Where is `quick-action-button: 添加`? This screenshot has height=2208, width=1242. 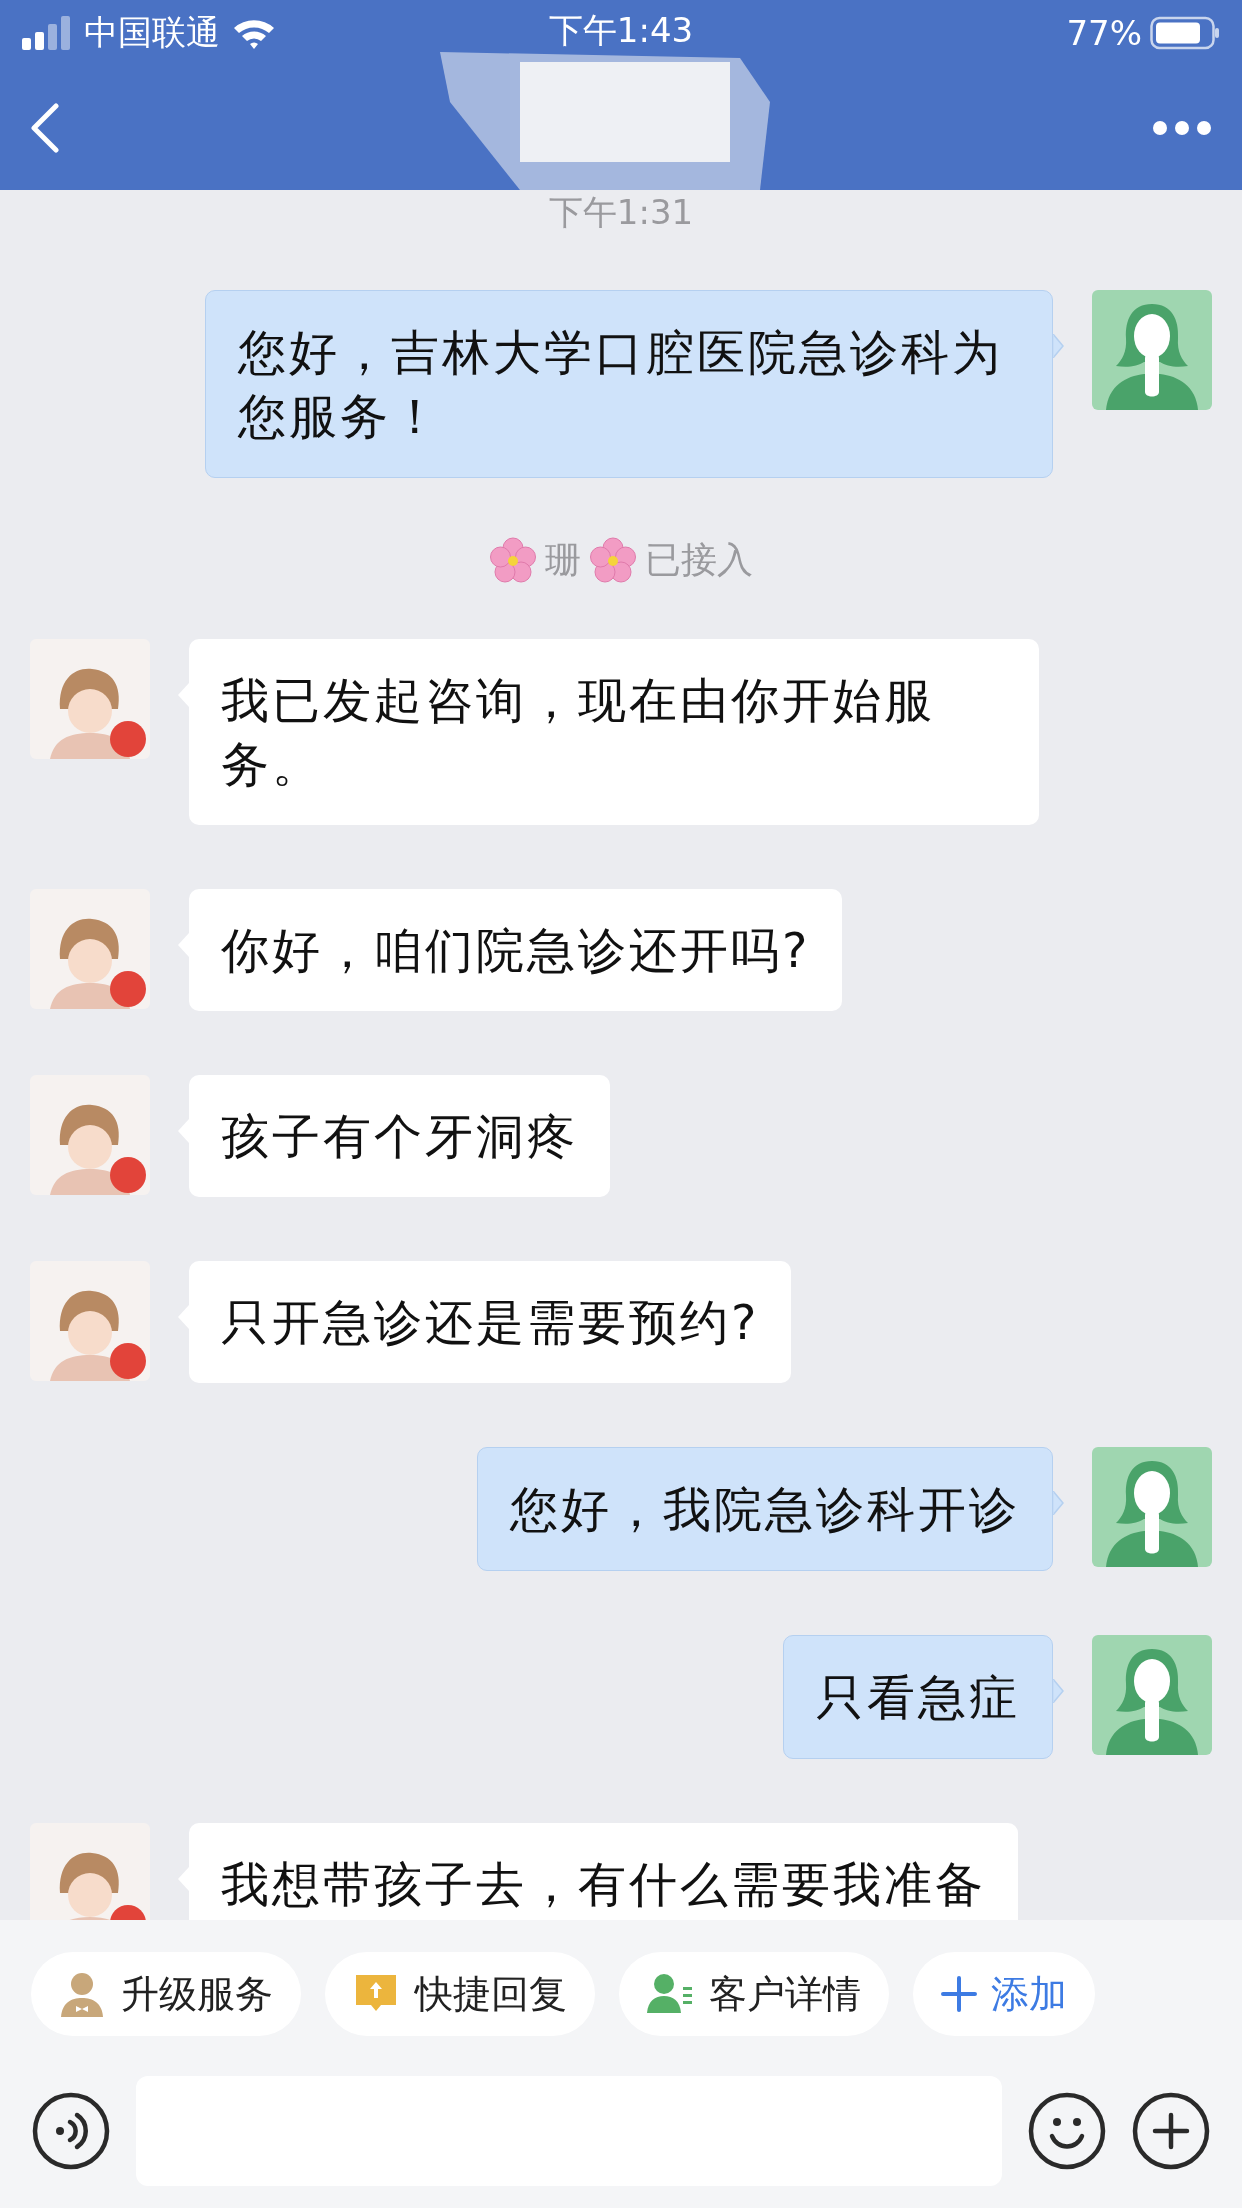
quick-action-button: 添加 is located at coordinates (1004, 1994).